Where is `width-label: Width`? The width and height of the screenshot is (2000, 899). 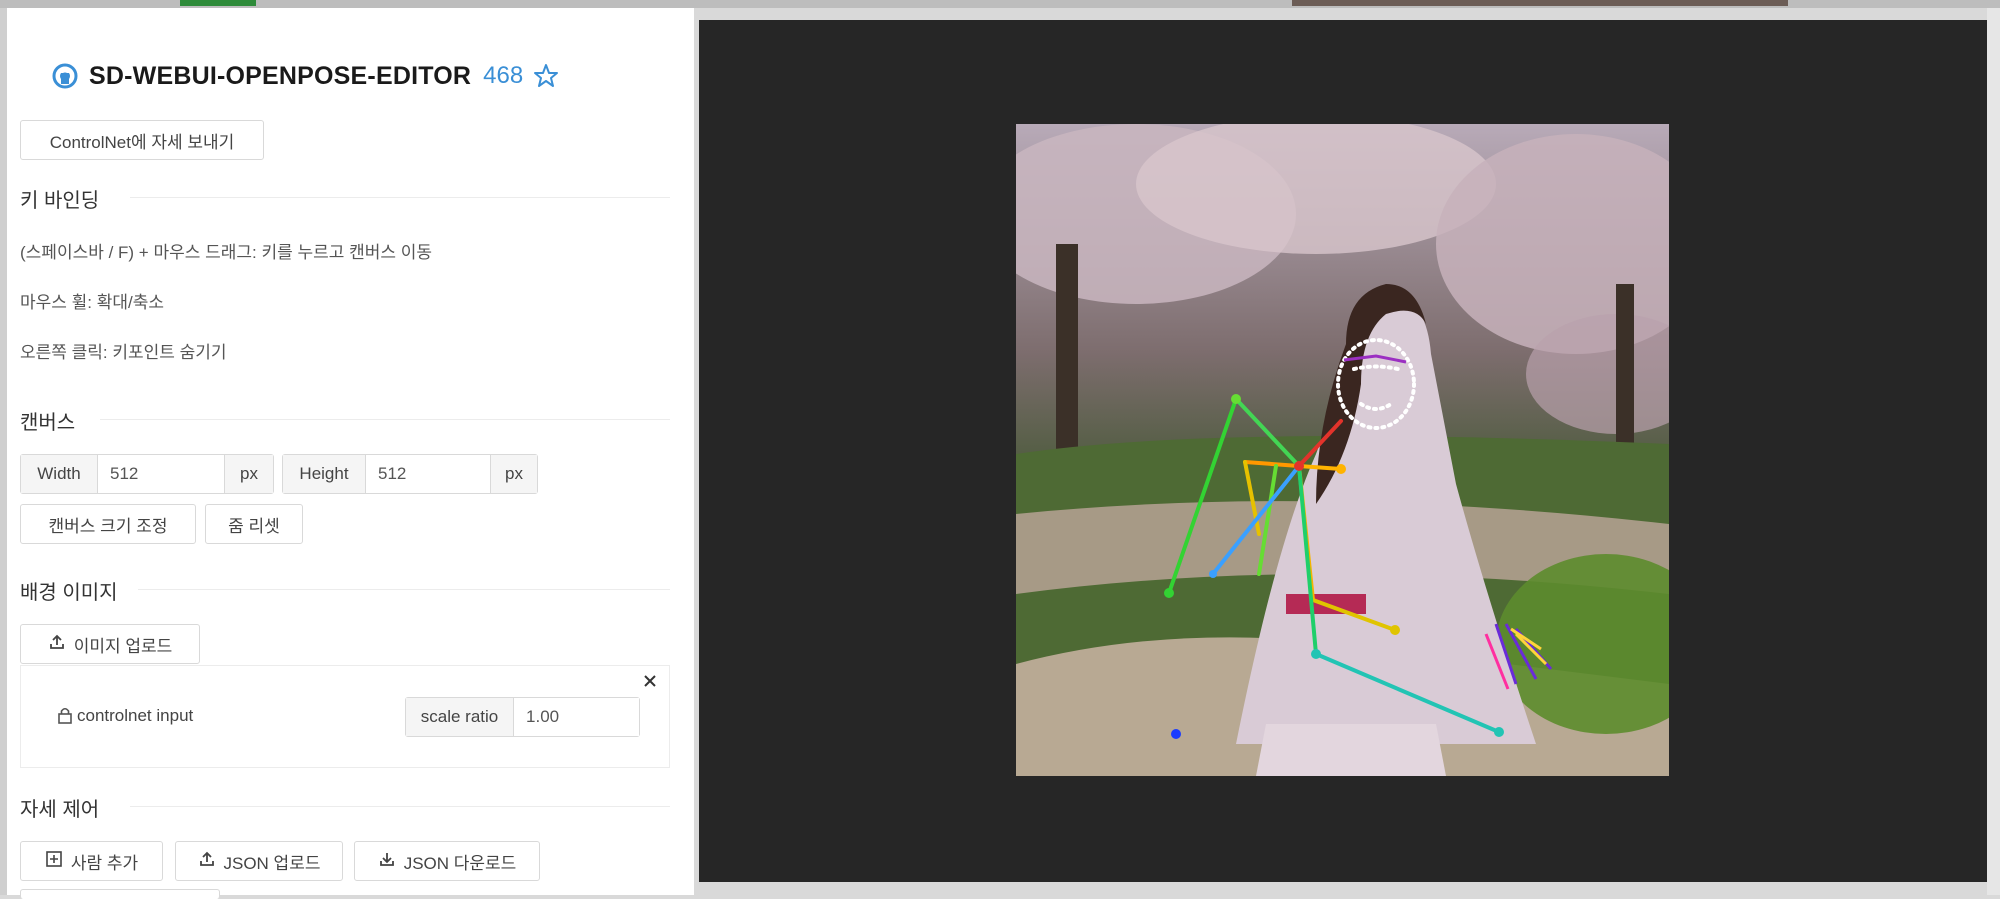
width-label: Width is located at coordinates (59, 474).